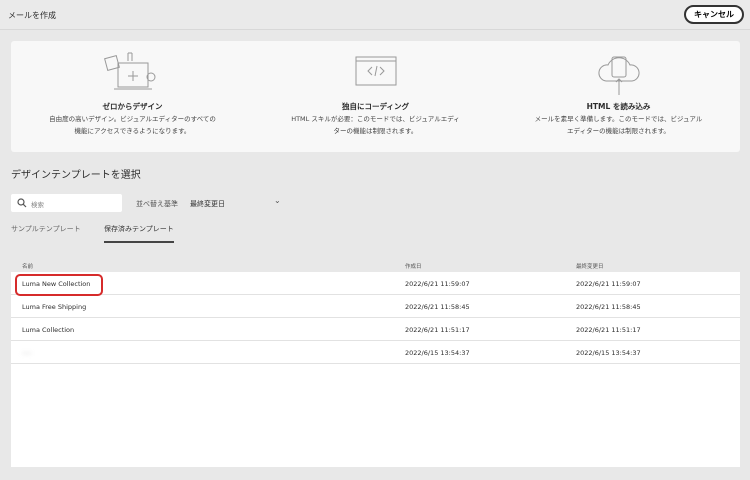  Describe the element at coordinates (27, 266) in the screenshot. I see `column-name: 名前` at that location.